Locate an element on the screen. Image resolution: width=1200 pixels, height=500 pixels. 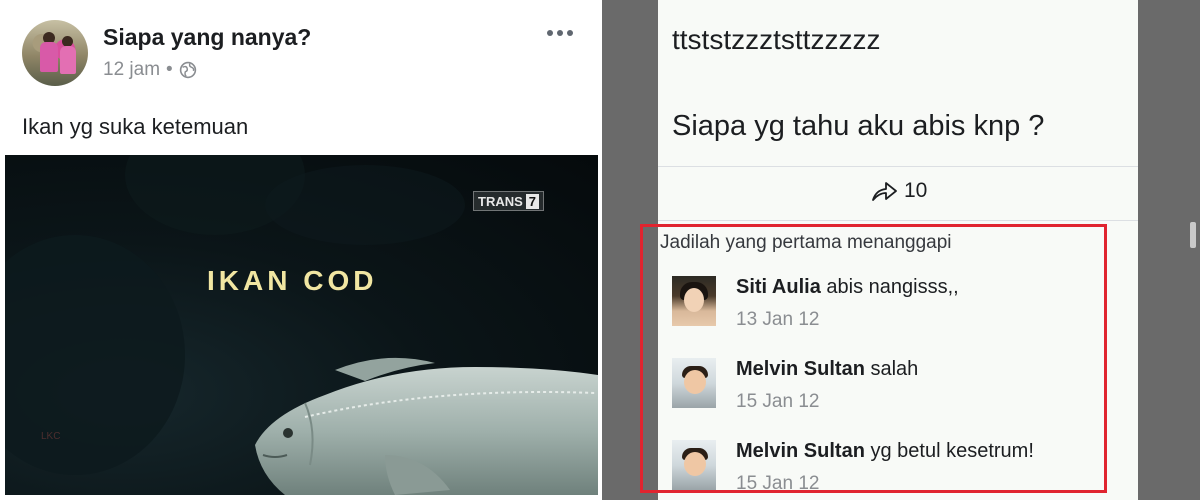
share-button: 10 is located at coordinates (898, 191).